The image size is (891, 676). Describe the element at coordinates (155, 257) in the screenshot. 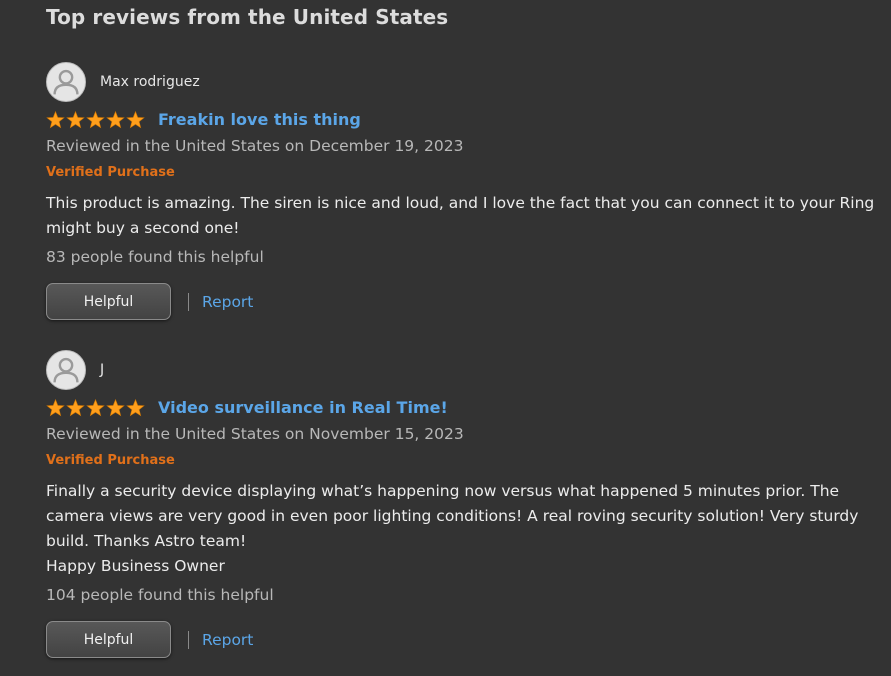

I see `helpful-count: 83 people found this helpful` at that location.